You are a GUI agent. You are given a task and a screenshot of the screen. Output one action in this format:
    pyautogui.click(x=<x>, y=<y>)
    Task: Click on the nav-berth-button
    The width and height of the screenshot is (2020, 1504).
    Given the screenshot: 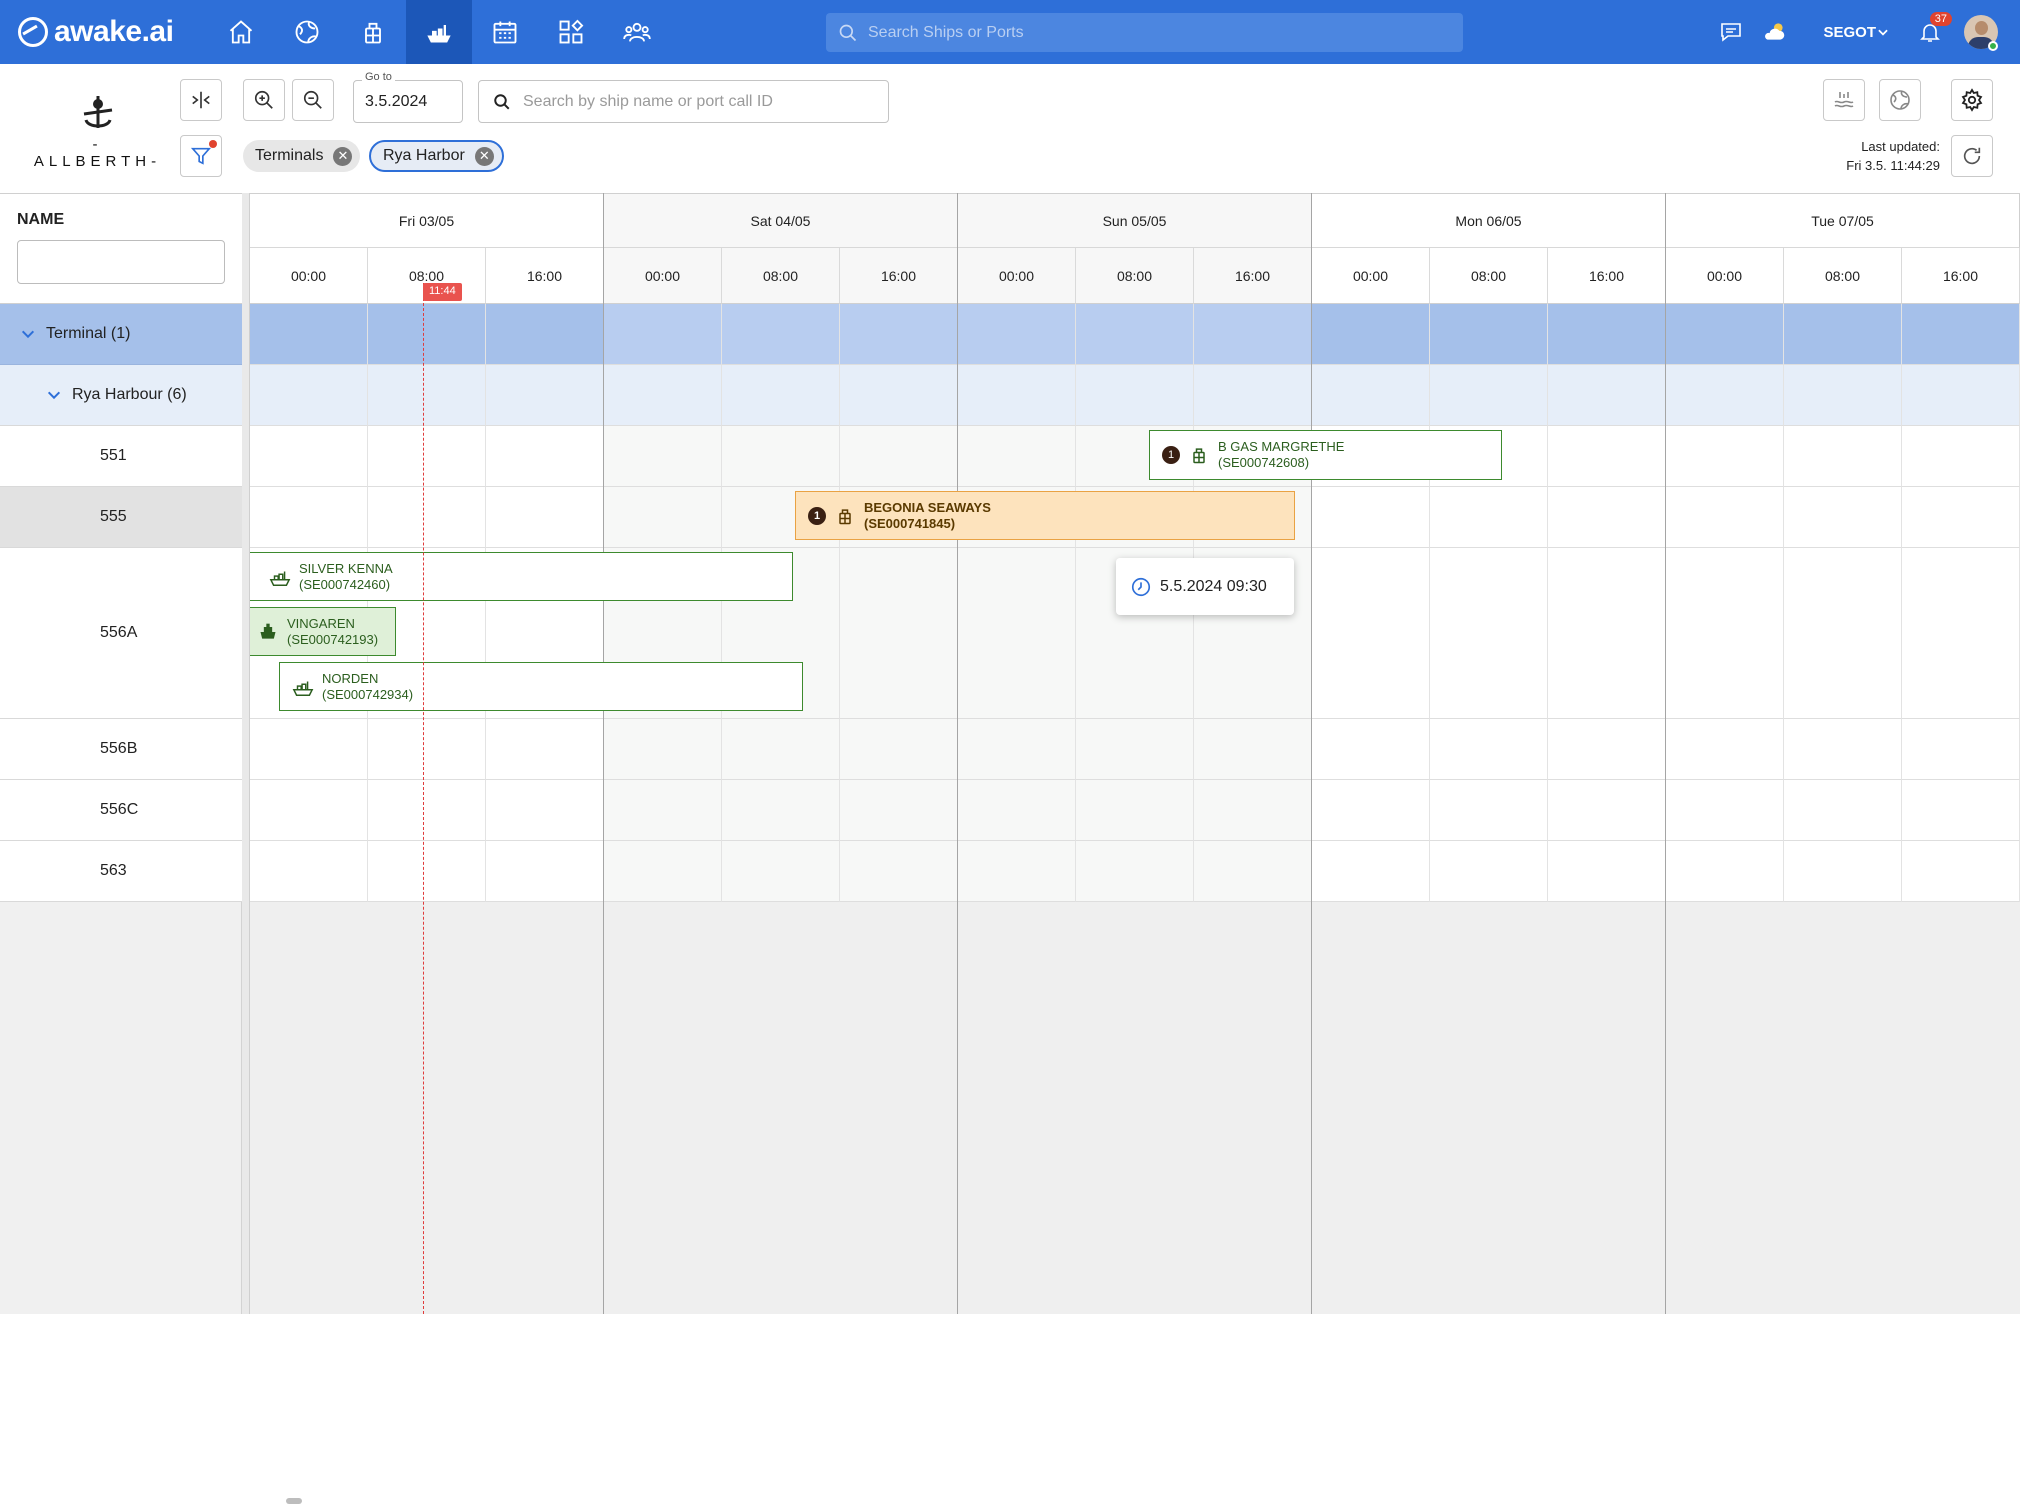 What is the action you would take?
    pyautogui.click(x=439, y=32)
    